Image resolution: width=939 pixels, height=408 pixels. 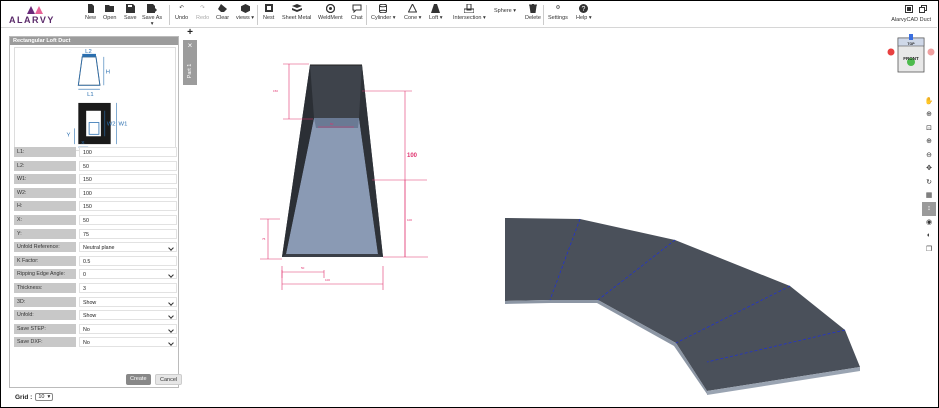 What do you see at coordinates (45, 220) in the screenshot?
I see `property-label: X:` at bounding box center [45, 220].